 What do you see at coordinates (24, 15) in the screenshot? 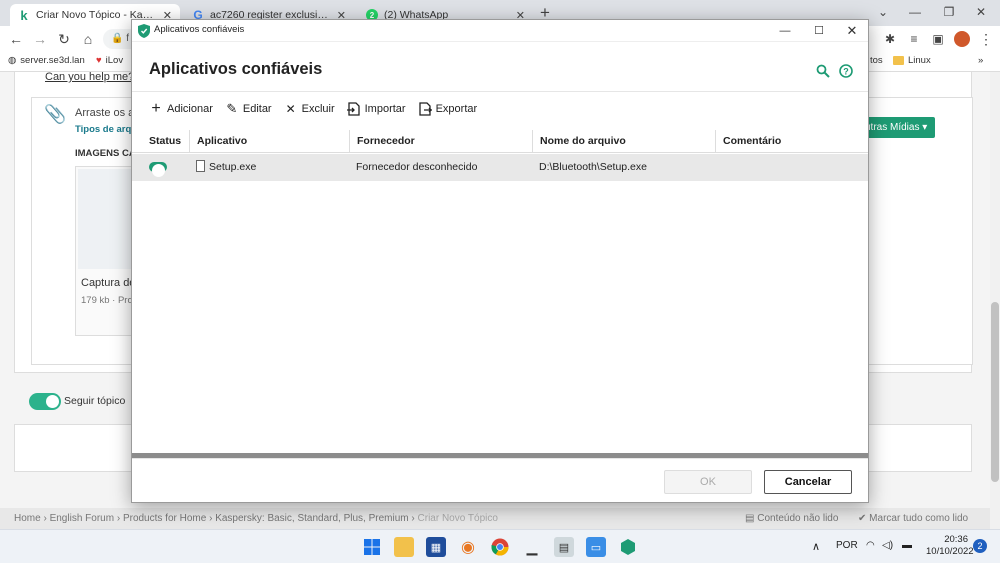
I see `kaspersky-k-icon: k` at bounding box center [24, 15].